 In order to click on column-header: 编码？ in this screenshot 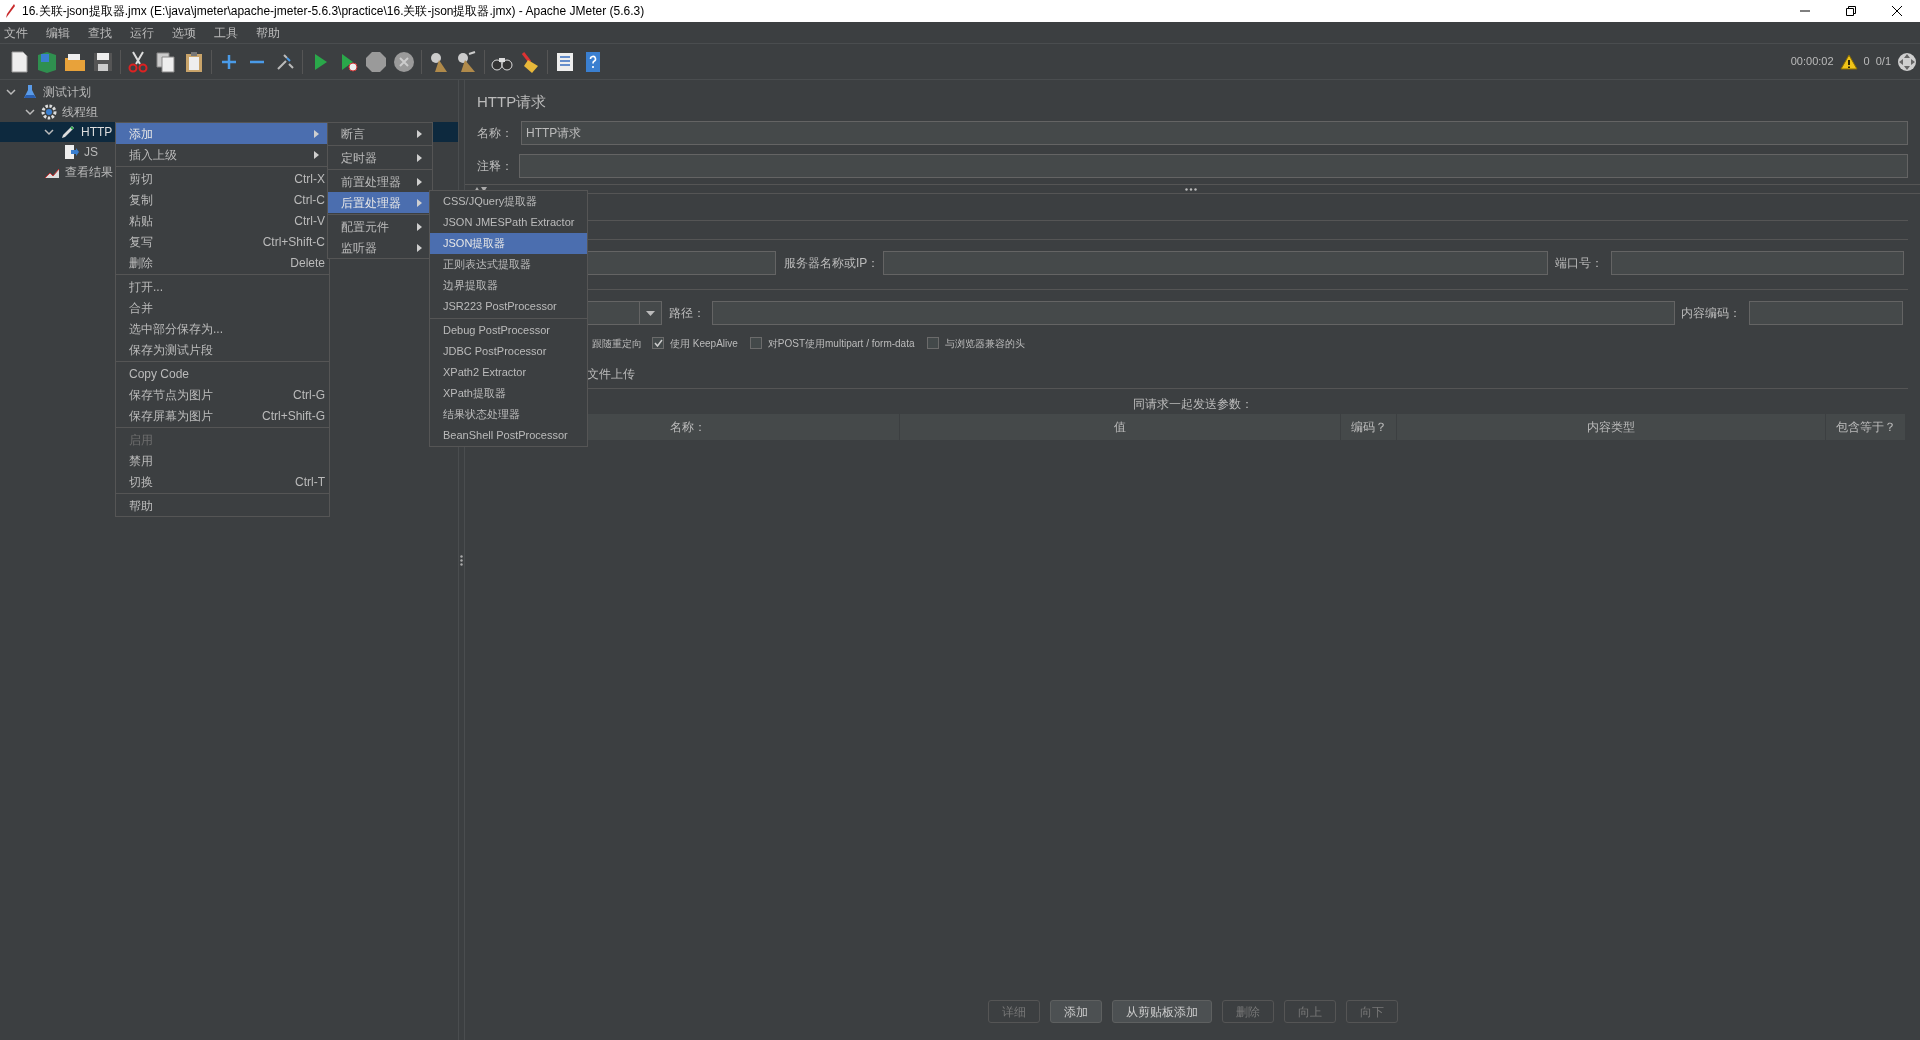, I will do `click(1369, 427)`.